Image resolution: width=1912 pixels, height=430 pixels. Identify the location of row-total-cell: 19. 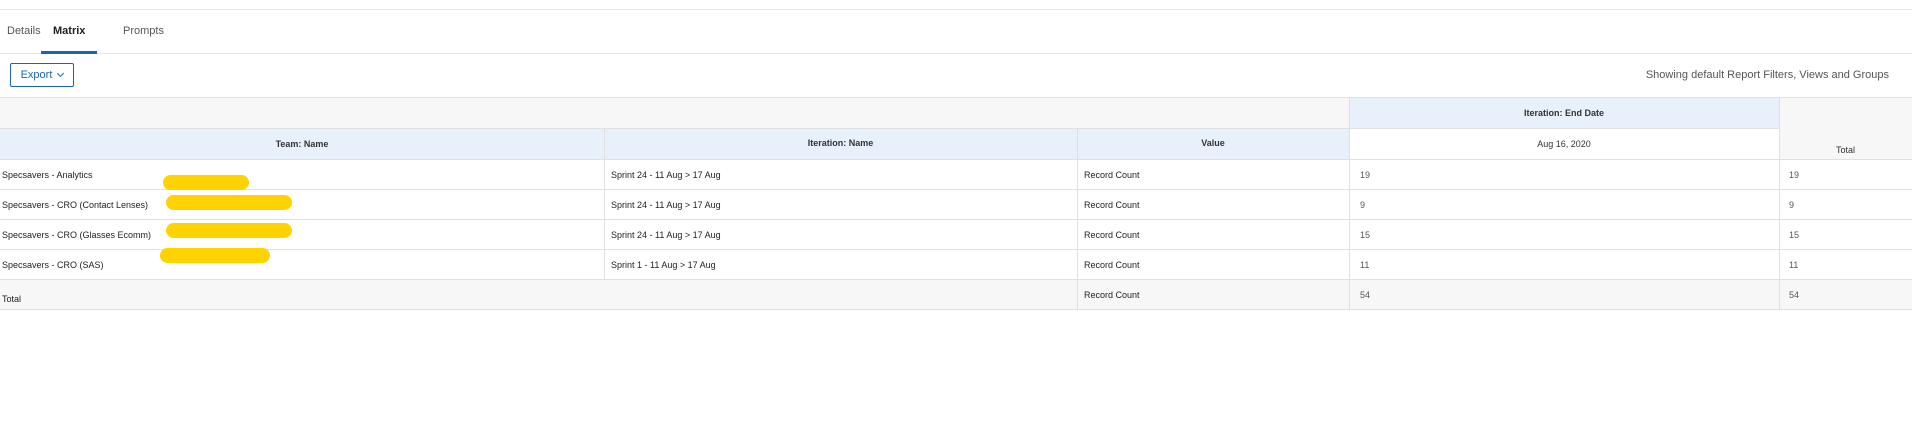
(1794, 175).